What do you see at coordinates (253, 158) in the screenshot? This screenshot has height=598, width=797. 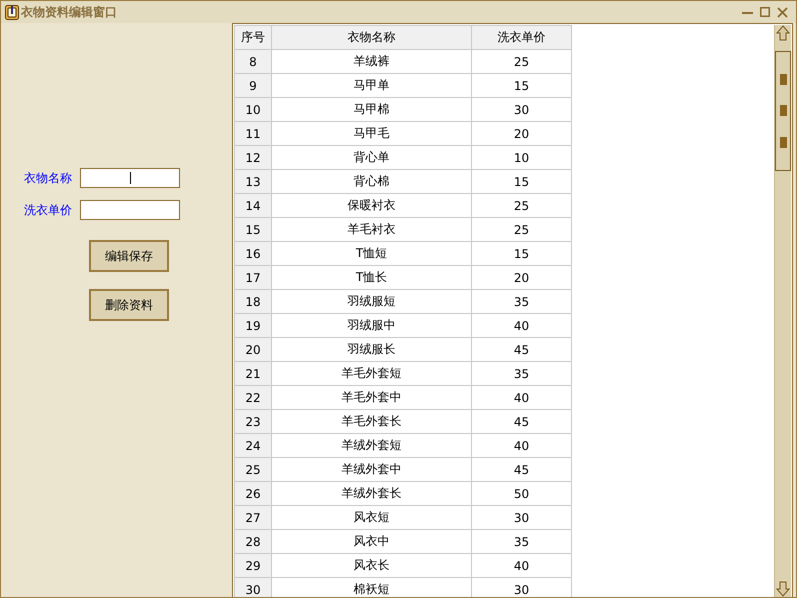 I see `row-number: 12` at bounding box center [253, 158].